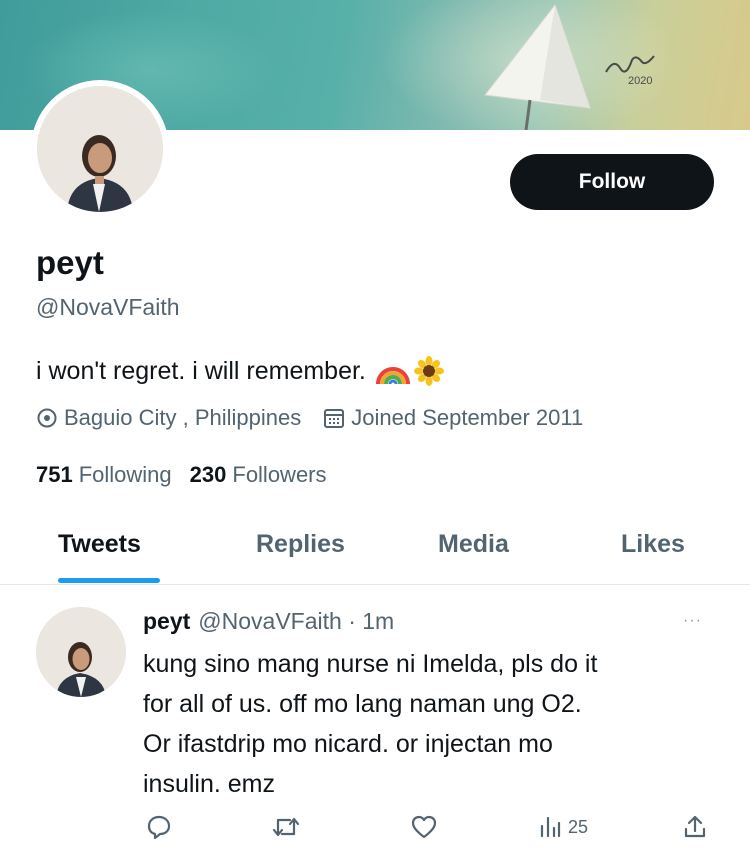 Image resolution: width=750 pixels, height=866 pixels. I want to click on profile-tabs: Tweets Replies Media Likes, so click(375, 550).